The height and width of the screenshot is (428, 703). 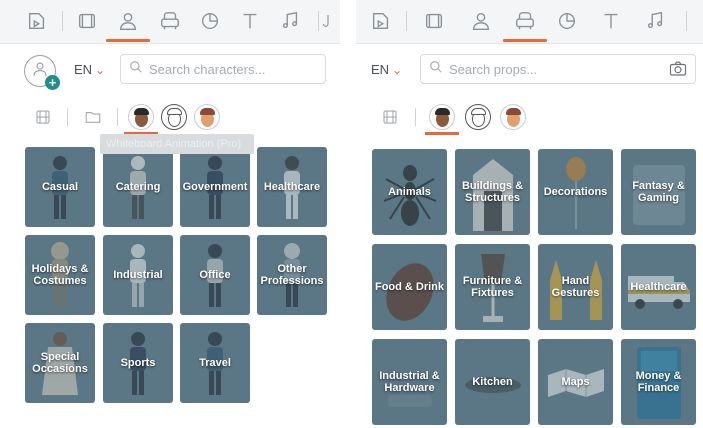 I want to click on category-tile: Holidays & Costumes, so click(x=60, y=275).